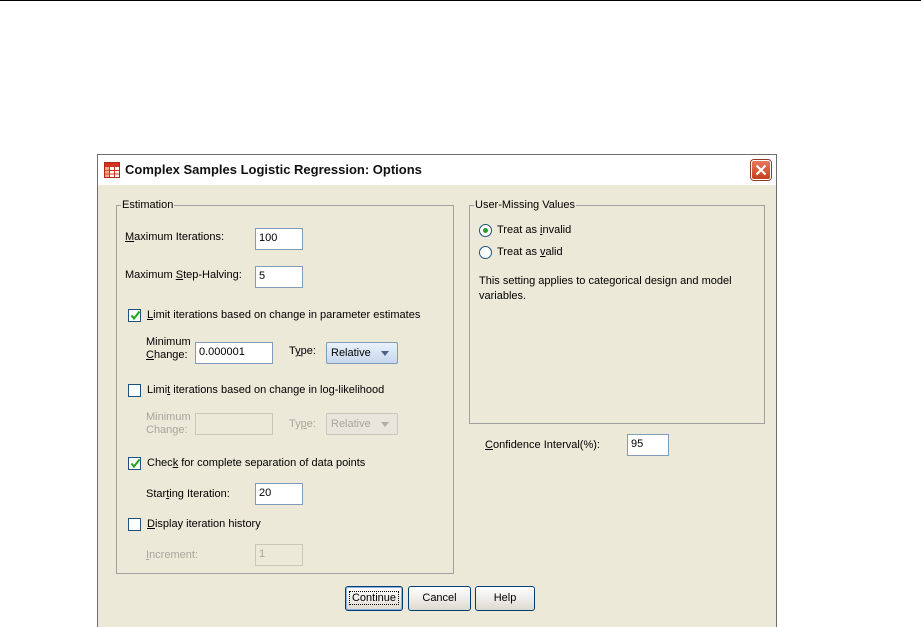 Image resolution: width=921 pixels, height=627 pixels. What do you see at coordinates (362, 424) in the screenshot?
I see `loglik-type-select: Relative` at bounding box center [362, 424].